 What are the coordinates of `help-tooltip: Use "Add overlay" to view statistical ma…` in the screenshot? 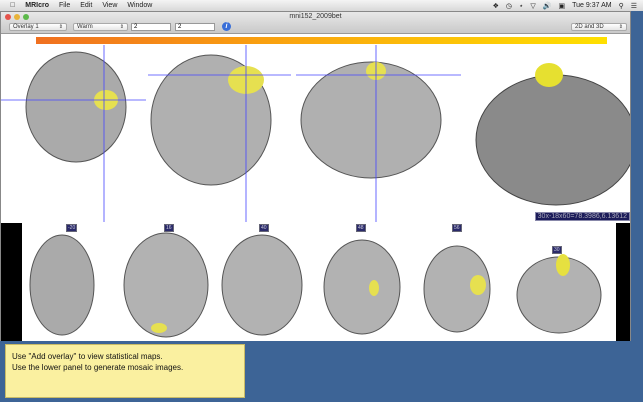 It's located at (125, 371).